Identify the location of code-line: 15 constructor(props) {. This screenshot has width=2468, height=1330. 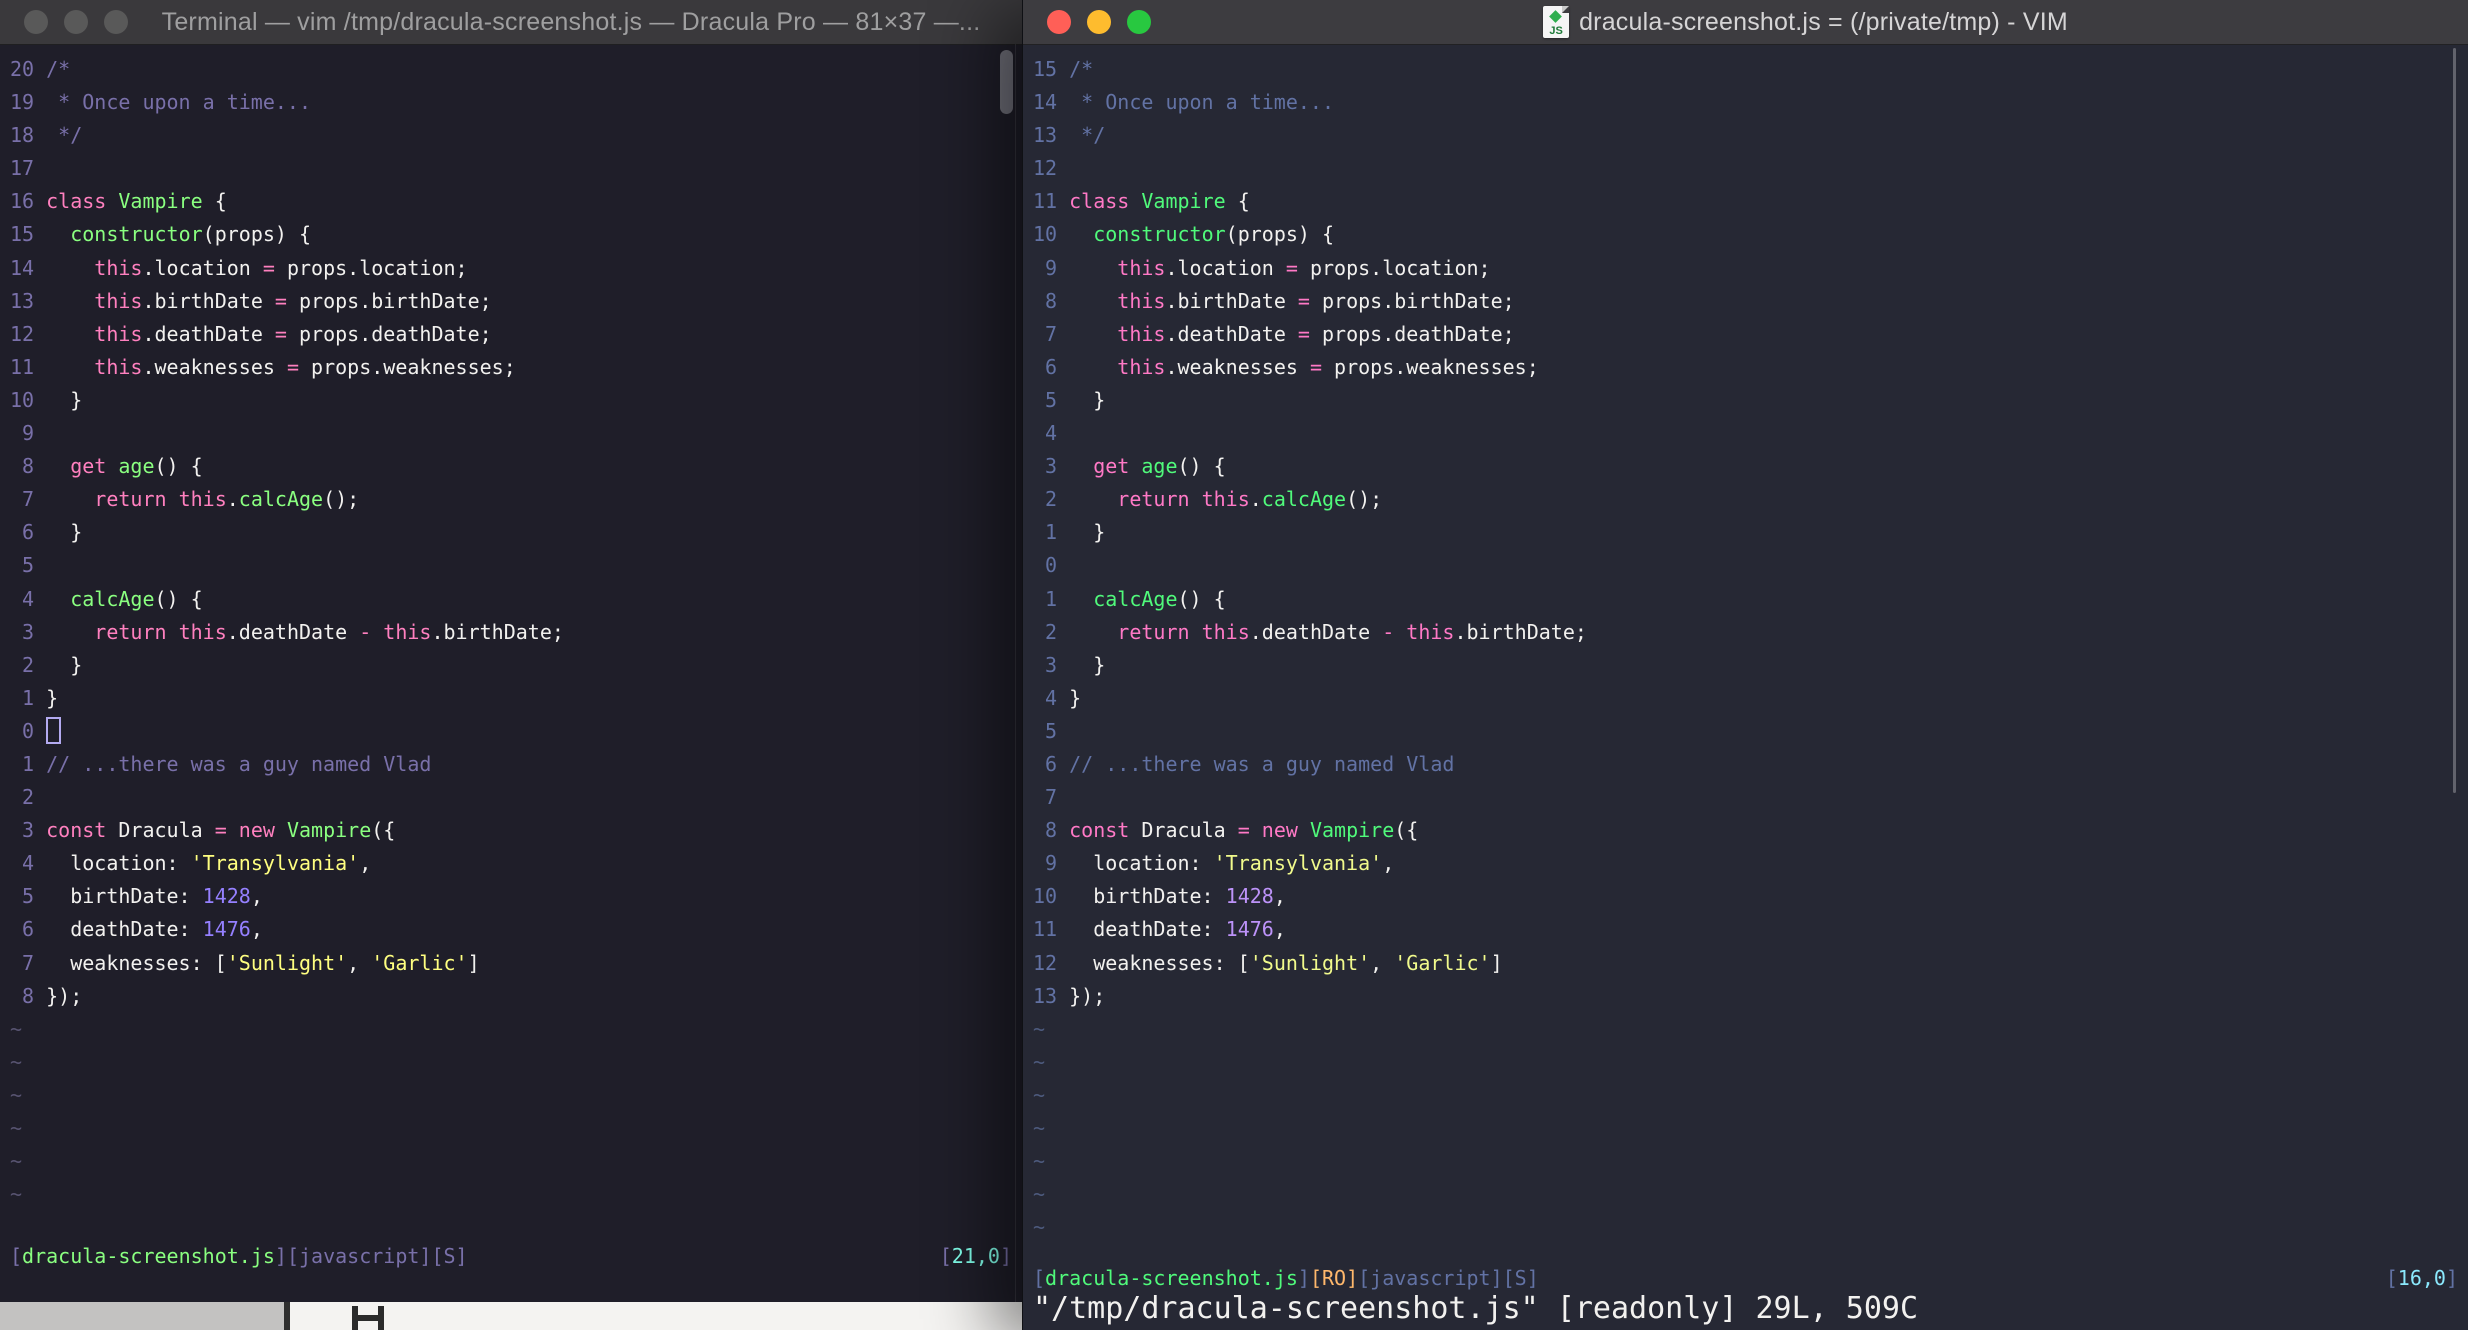
(516, 234).